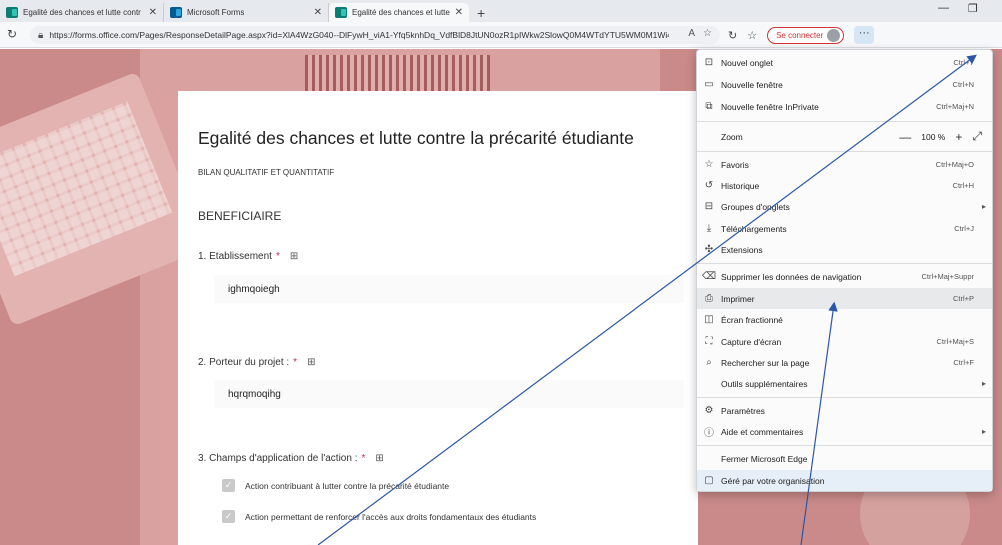 The height and width of the screenshot is (545, 1002). What do you see at coordinates (933, 136) in the screenshot?
I see `zoom-value: 100 %` at bounding box center [933, 136].